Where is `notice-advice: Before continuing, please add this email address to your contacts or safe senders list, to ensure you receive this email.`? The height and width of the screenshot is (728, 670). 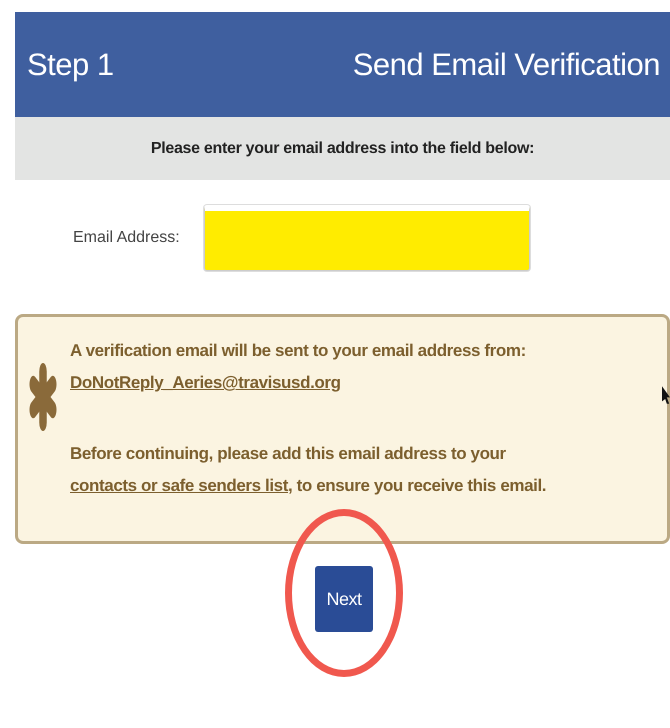 notice-advice: Before continuing, please add this email address to your contacts or safe senders list, to ensure you receive this email. is located at coordinates (309, 469).